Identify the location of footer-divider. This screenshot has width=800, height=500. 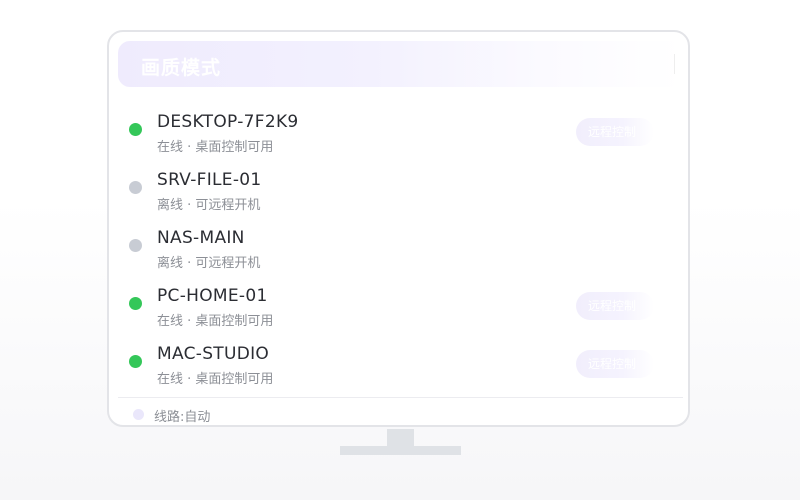
(400, 397).